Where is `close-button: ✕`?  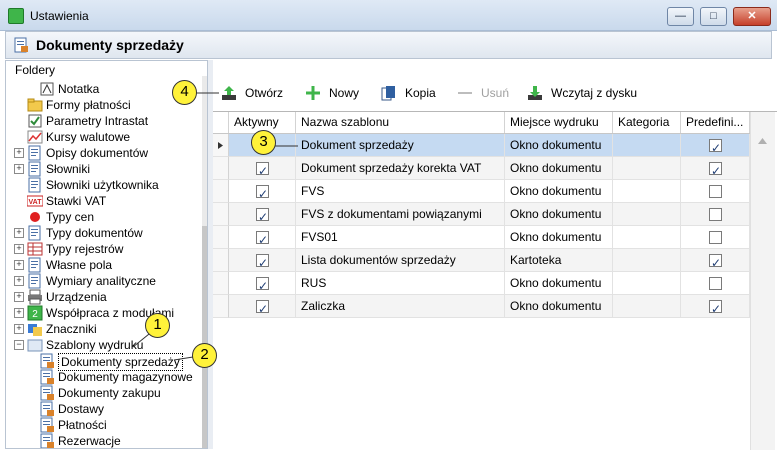
close-button: ✕ is located at coordinates (752, 16).